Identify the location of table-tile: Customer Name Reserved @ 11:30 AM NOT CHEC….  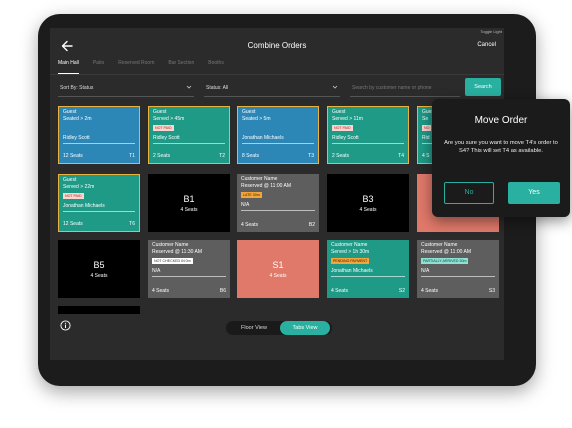
(189, 269).